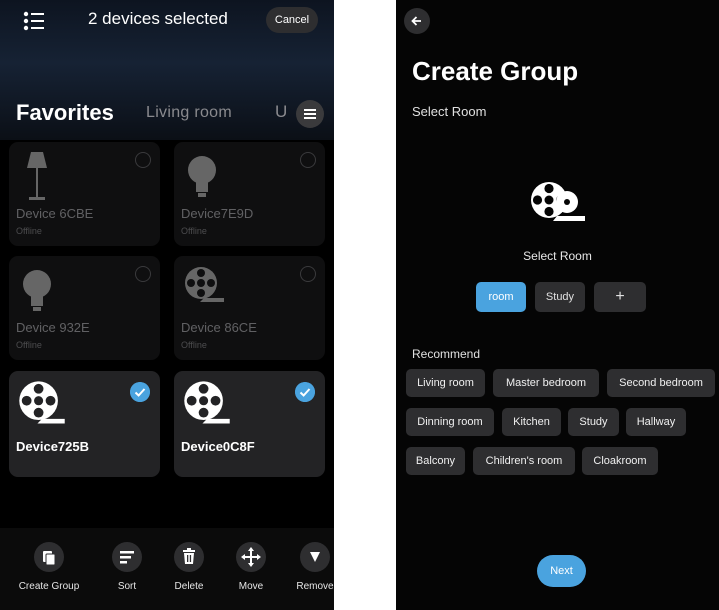  What do you see at coordinates (557, 256) in the screenshot?
I see `select-room-label: Select Room` at bounding box center [557, 256].